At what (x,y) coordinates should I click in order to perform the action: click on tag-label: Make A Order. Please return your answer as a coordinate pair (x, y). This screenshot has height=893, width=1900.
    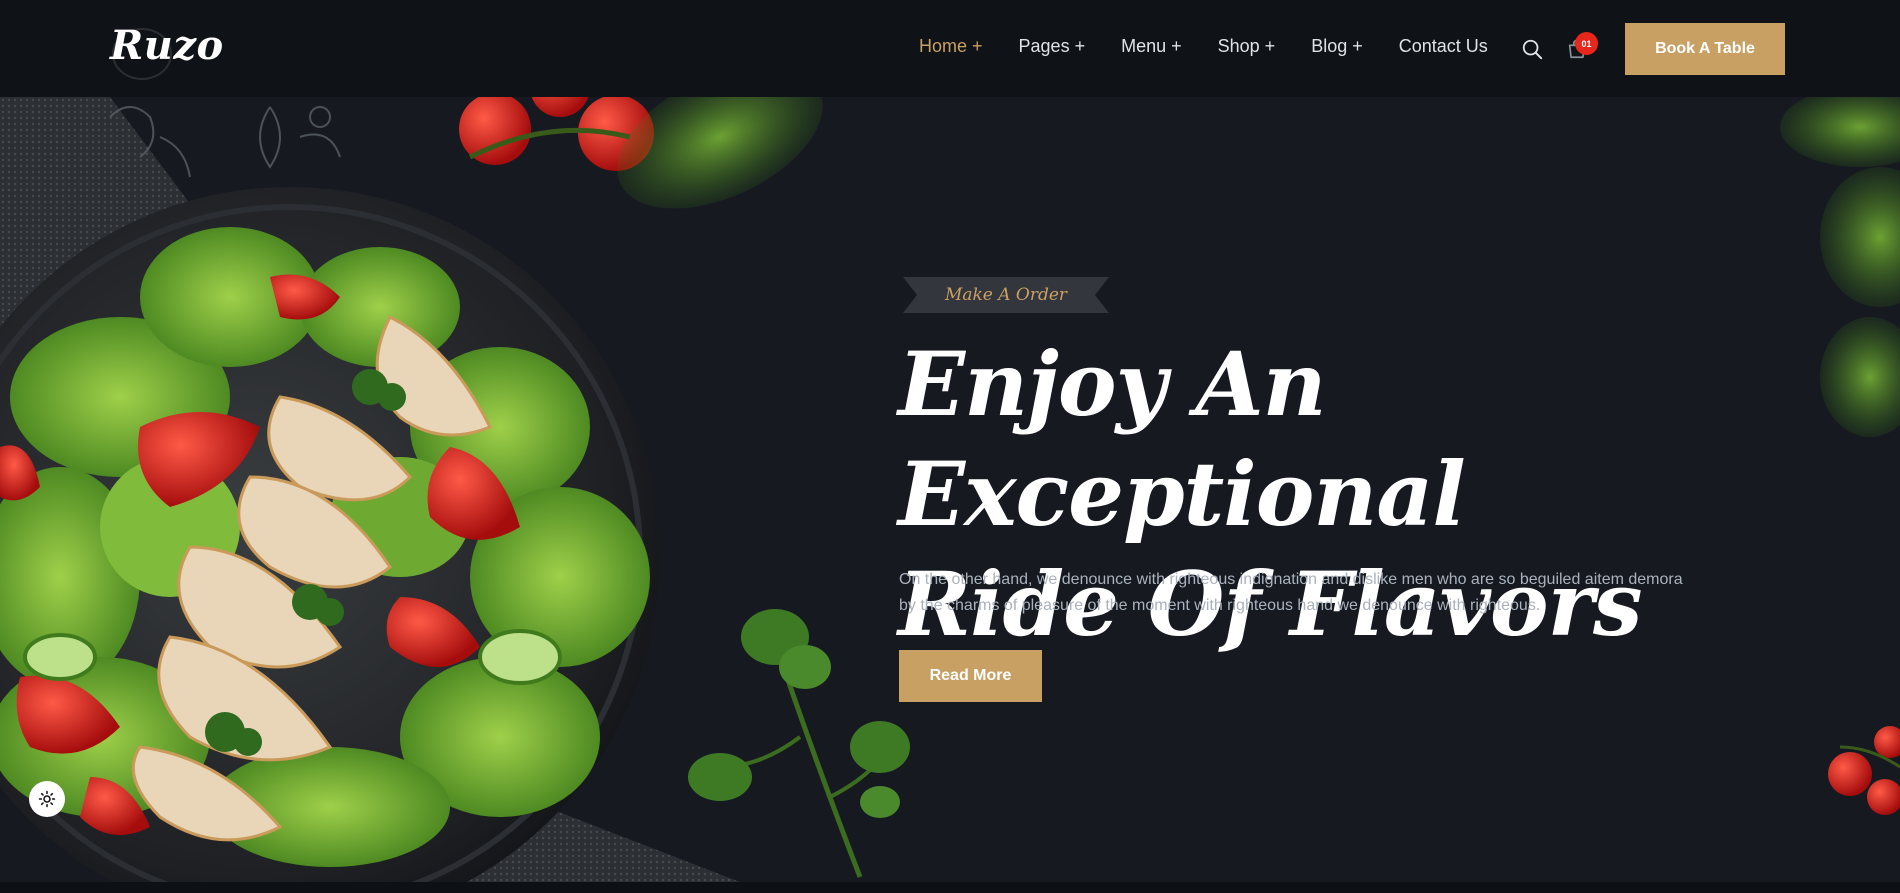
    Looking at the image, I should click on (1006, 295).